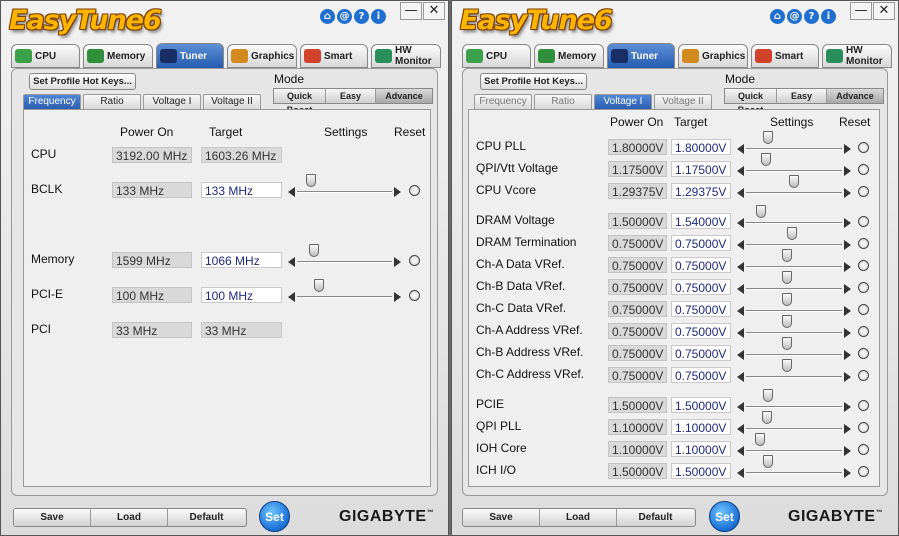  Describe the element at coordinates (361, 16) in the screenshot. I see `help-icon: ?` at that location.